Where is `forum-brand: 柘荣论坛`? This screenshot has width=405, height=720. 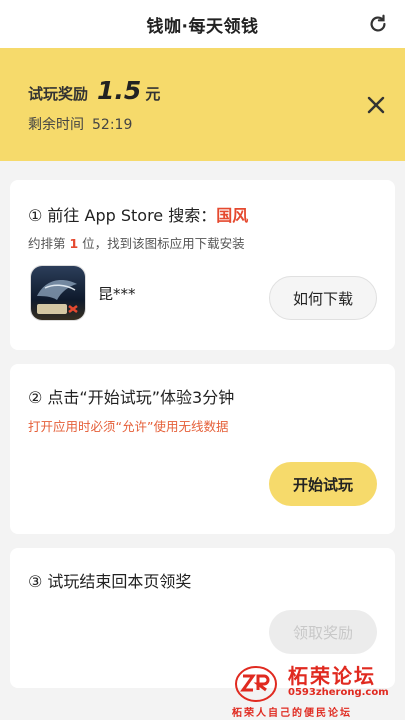
forum-brand: 柘荣论坛 is located at coordinates (332, 676).